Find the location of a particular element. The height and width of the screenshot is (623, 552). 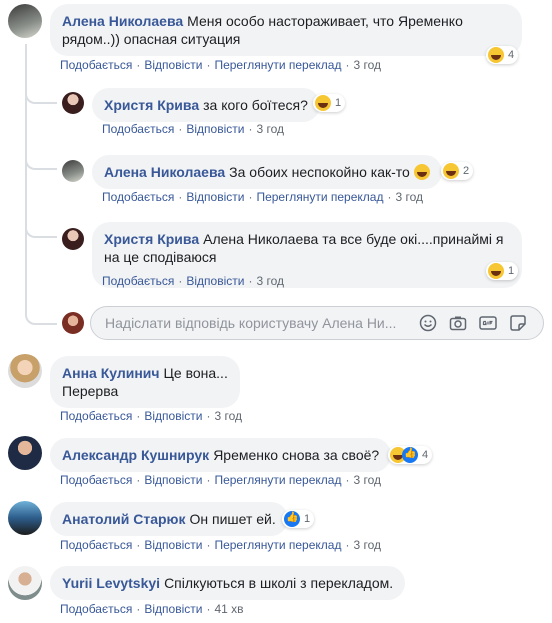

reaction-count: 2 is located at coordinates (466, 171).